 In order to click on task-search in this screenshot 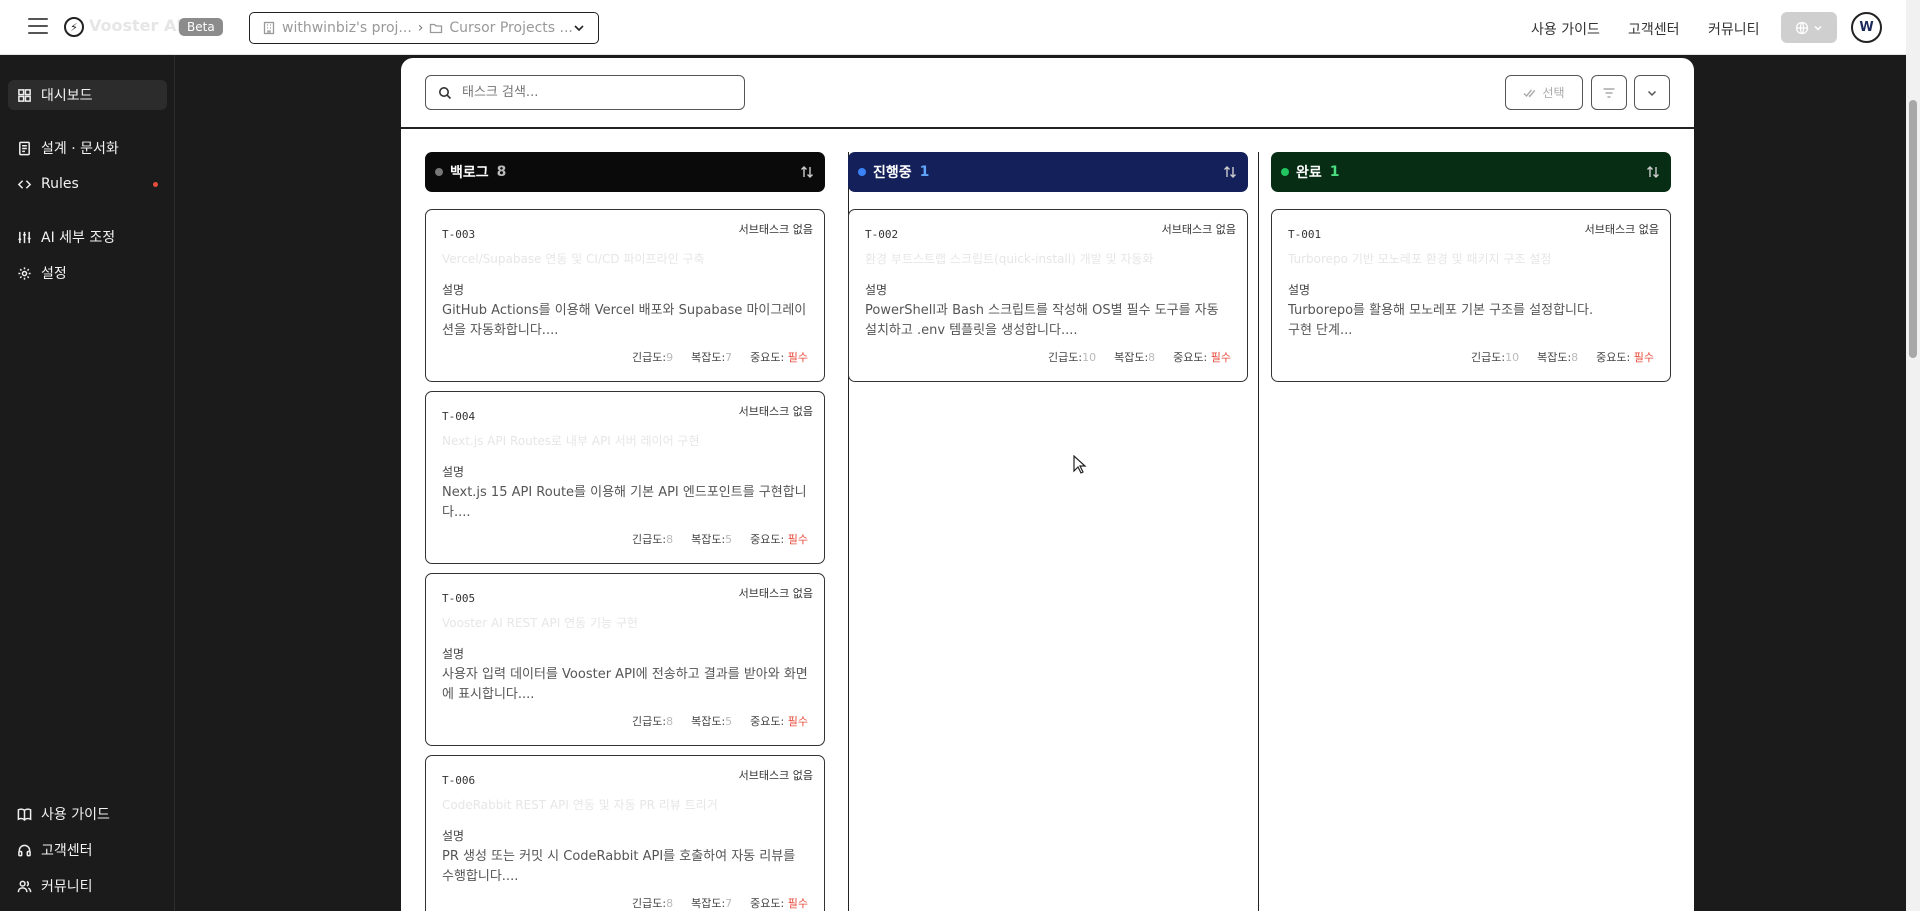, I will do `click(585, 92)`.